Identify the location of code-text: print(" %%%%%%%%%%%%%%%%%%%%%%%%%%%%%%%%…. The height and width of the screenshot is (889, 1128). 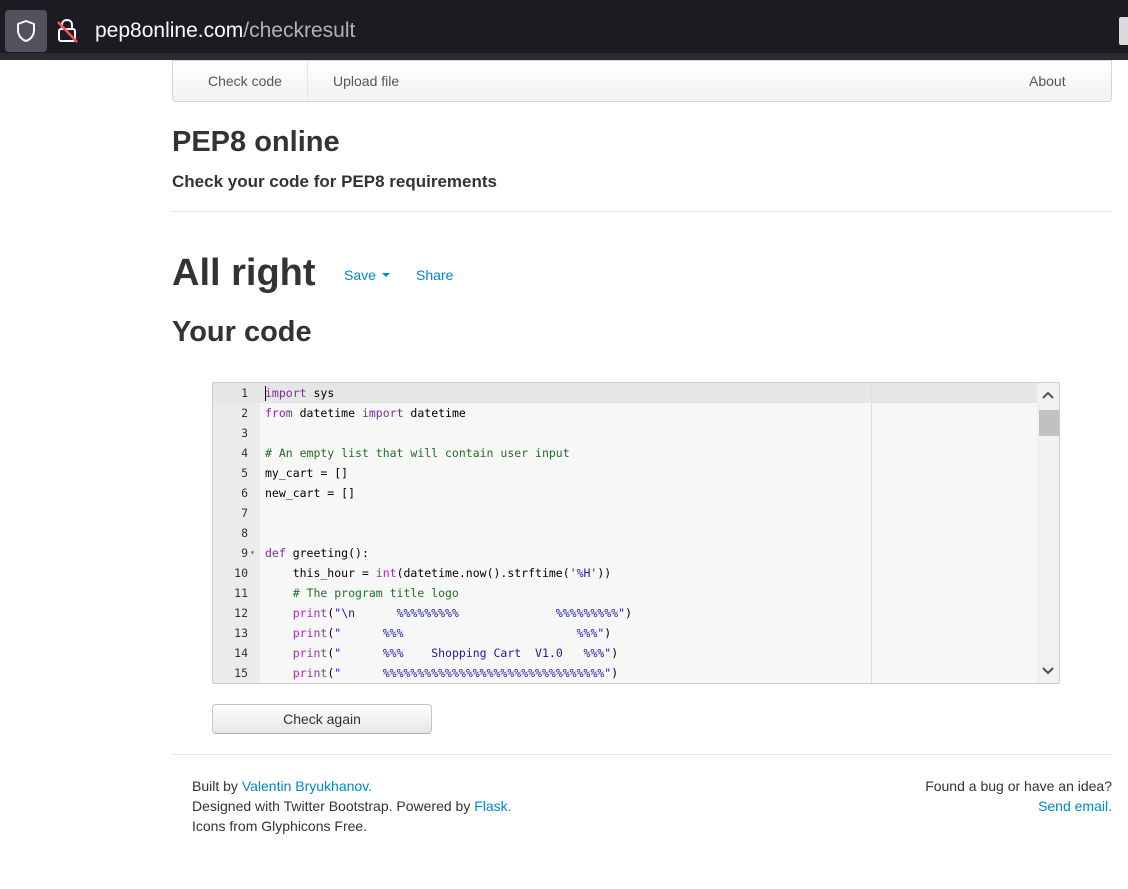
(455, 673).